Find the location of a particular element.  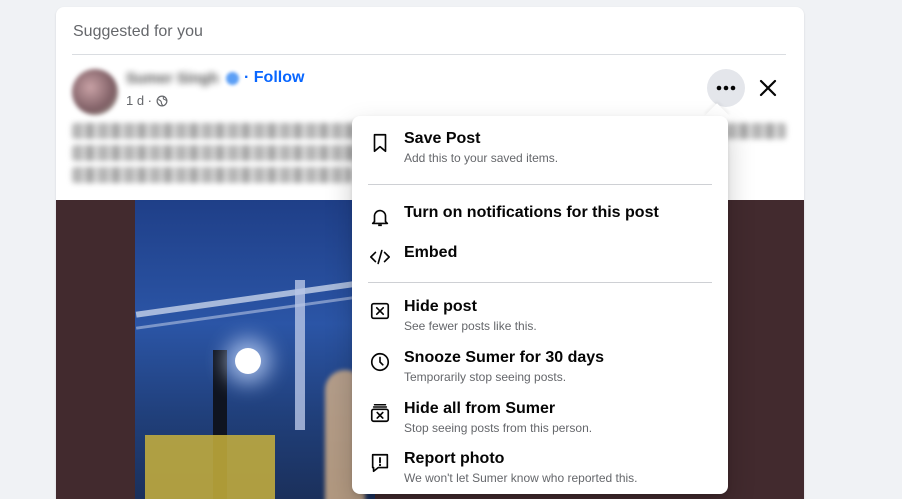

follow-link: · Follow is located at coordinates (274, 78).